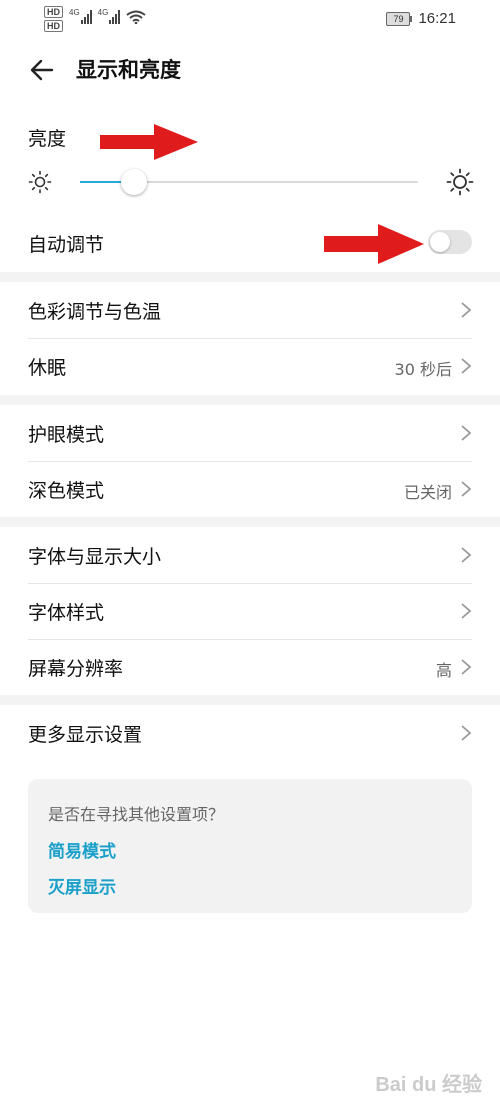 The image size is (500, 1111). I want to click on status-left: HD HD 4G 4G, so click(95, 19).